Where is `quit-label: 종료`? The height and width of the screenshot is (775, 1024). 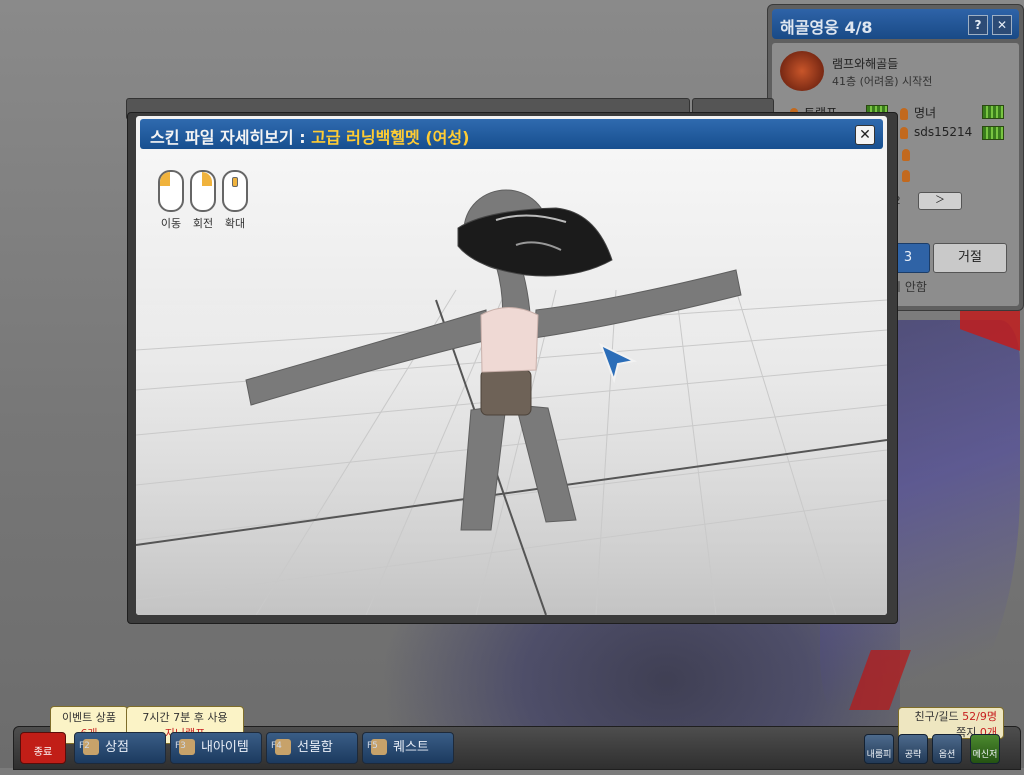
quit-label: 종료 is located at coordinates (43, 752).